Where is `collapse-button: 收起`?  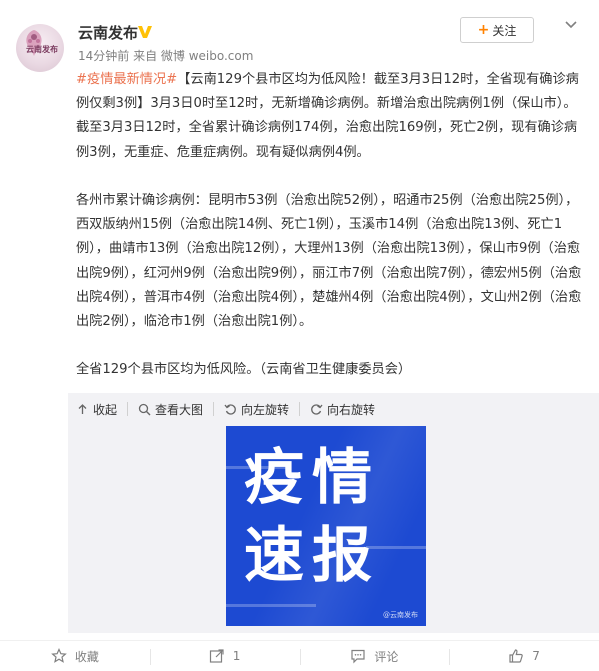
collapse-button: 收起 is located at coordinates (102, 409).